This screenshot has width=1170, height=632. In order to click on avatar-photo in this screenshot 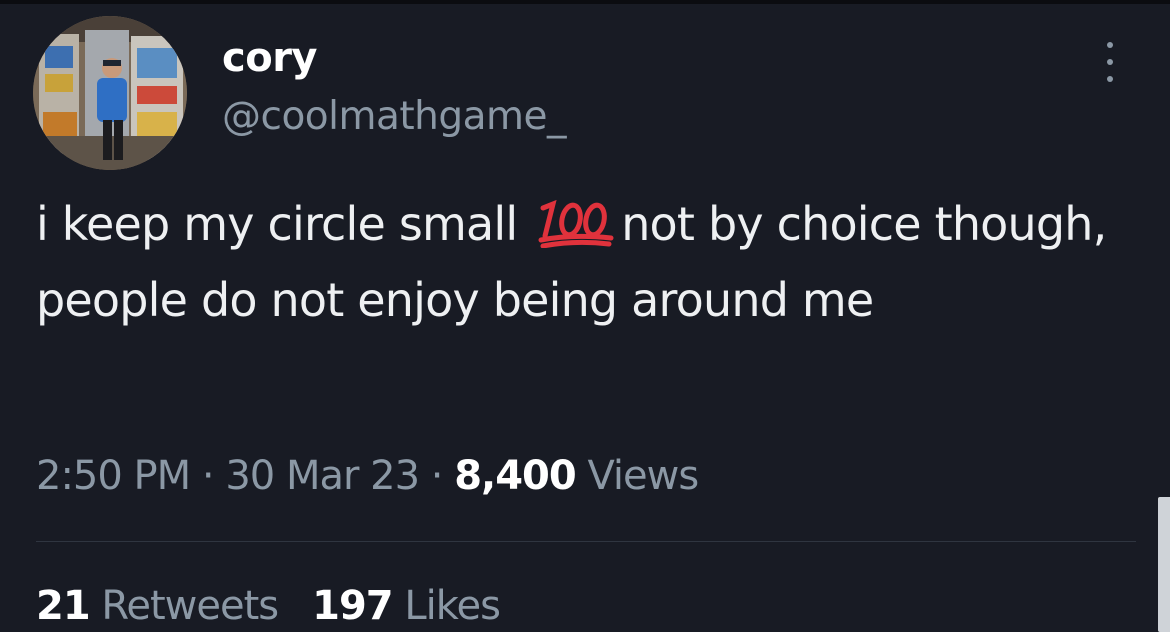, I will do `click(110, 93)`.